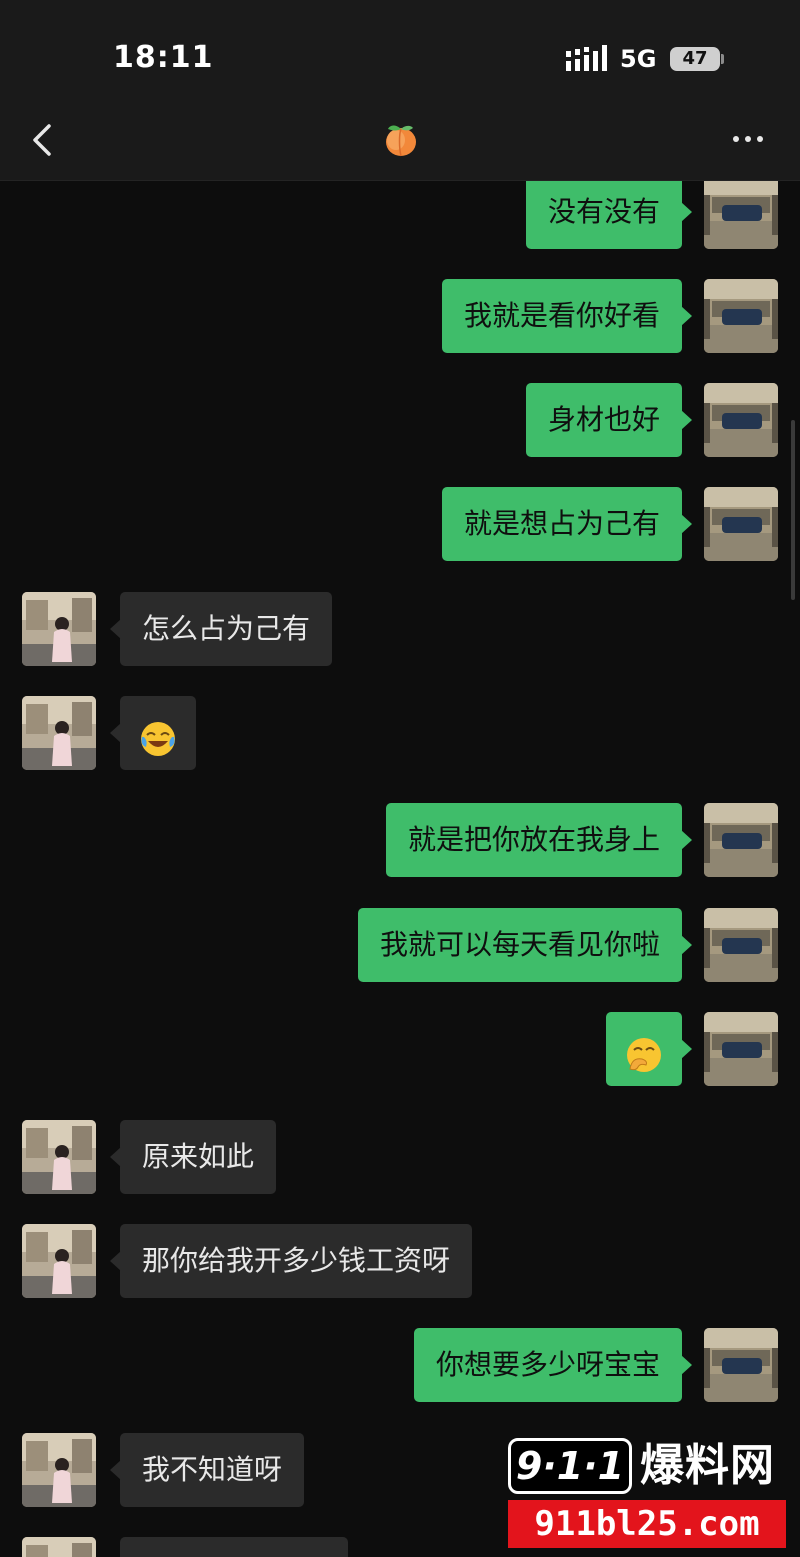  What do you see at coordinates (401, 141) in the screenshot?
I see `peach-emoji-icon` at bounding box center [401, 141].